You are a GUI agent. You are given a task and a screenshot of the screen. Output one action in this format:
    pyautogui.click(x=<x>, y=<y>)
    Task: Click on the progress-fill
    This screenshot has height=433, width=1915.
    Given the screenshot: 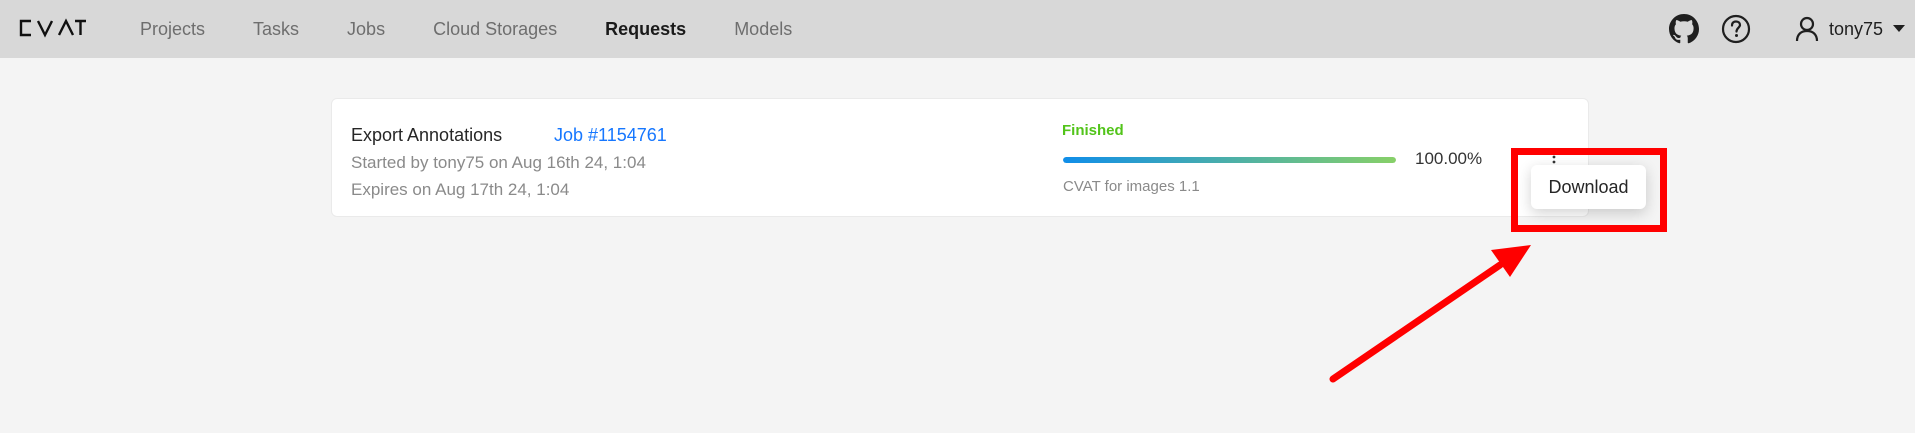 What is the action you would take?
    pyautogui.click(x=1229, y=160)
    